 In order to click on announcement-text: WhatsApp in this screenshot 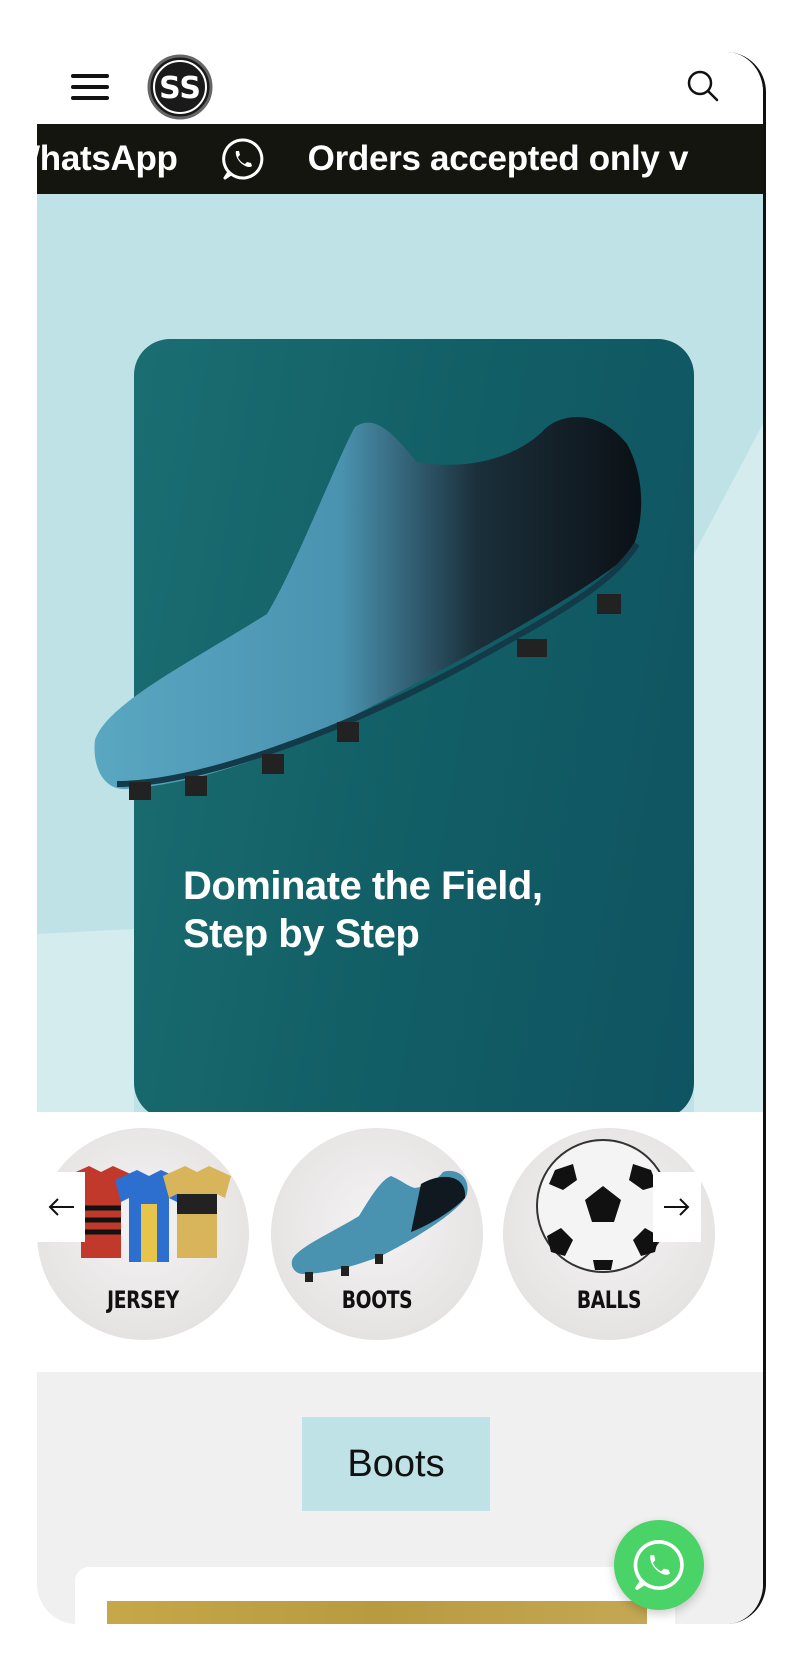, I will do `click(107, 158)`.